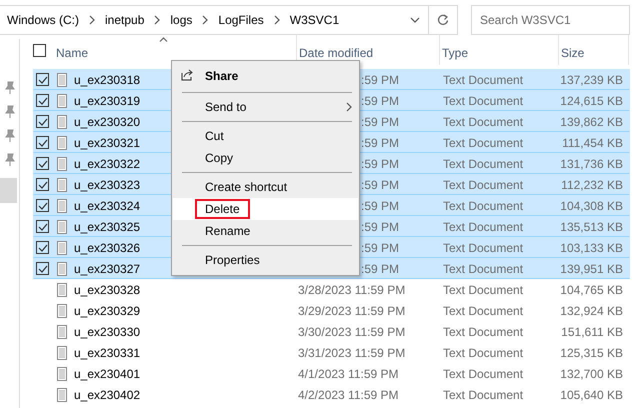 The image size is (642, 408). What do you see at coordinates (107, 79) in the screenshot?
I see `file-name: u_ex230318` at bounding box center [107, 79].